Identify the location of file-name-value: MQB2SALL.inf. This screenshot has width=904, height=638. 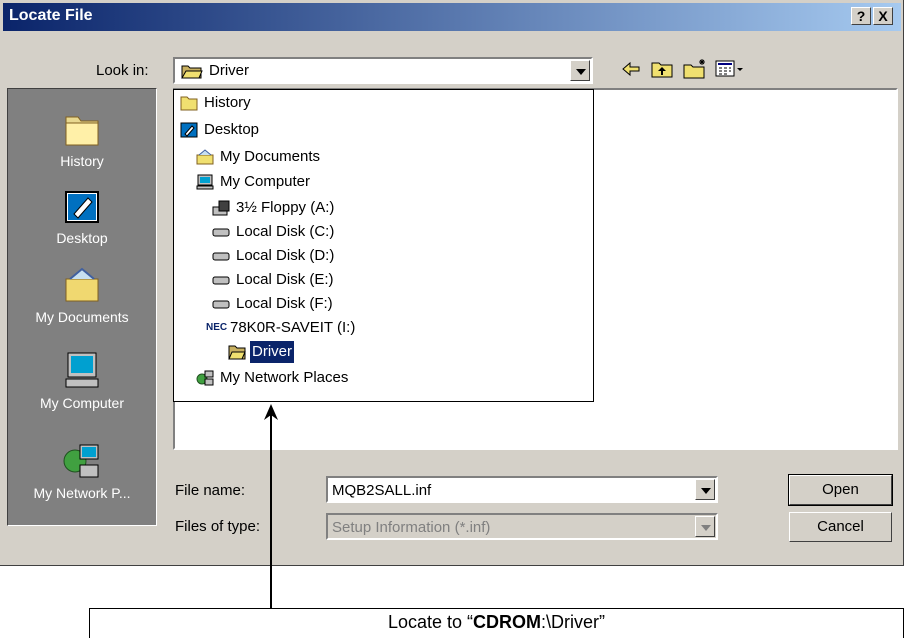
(382, 490).